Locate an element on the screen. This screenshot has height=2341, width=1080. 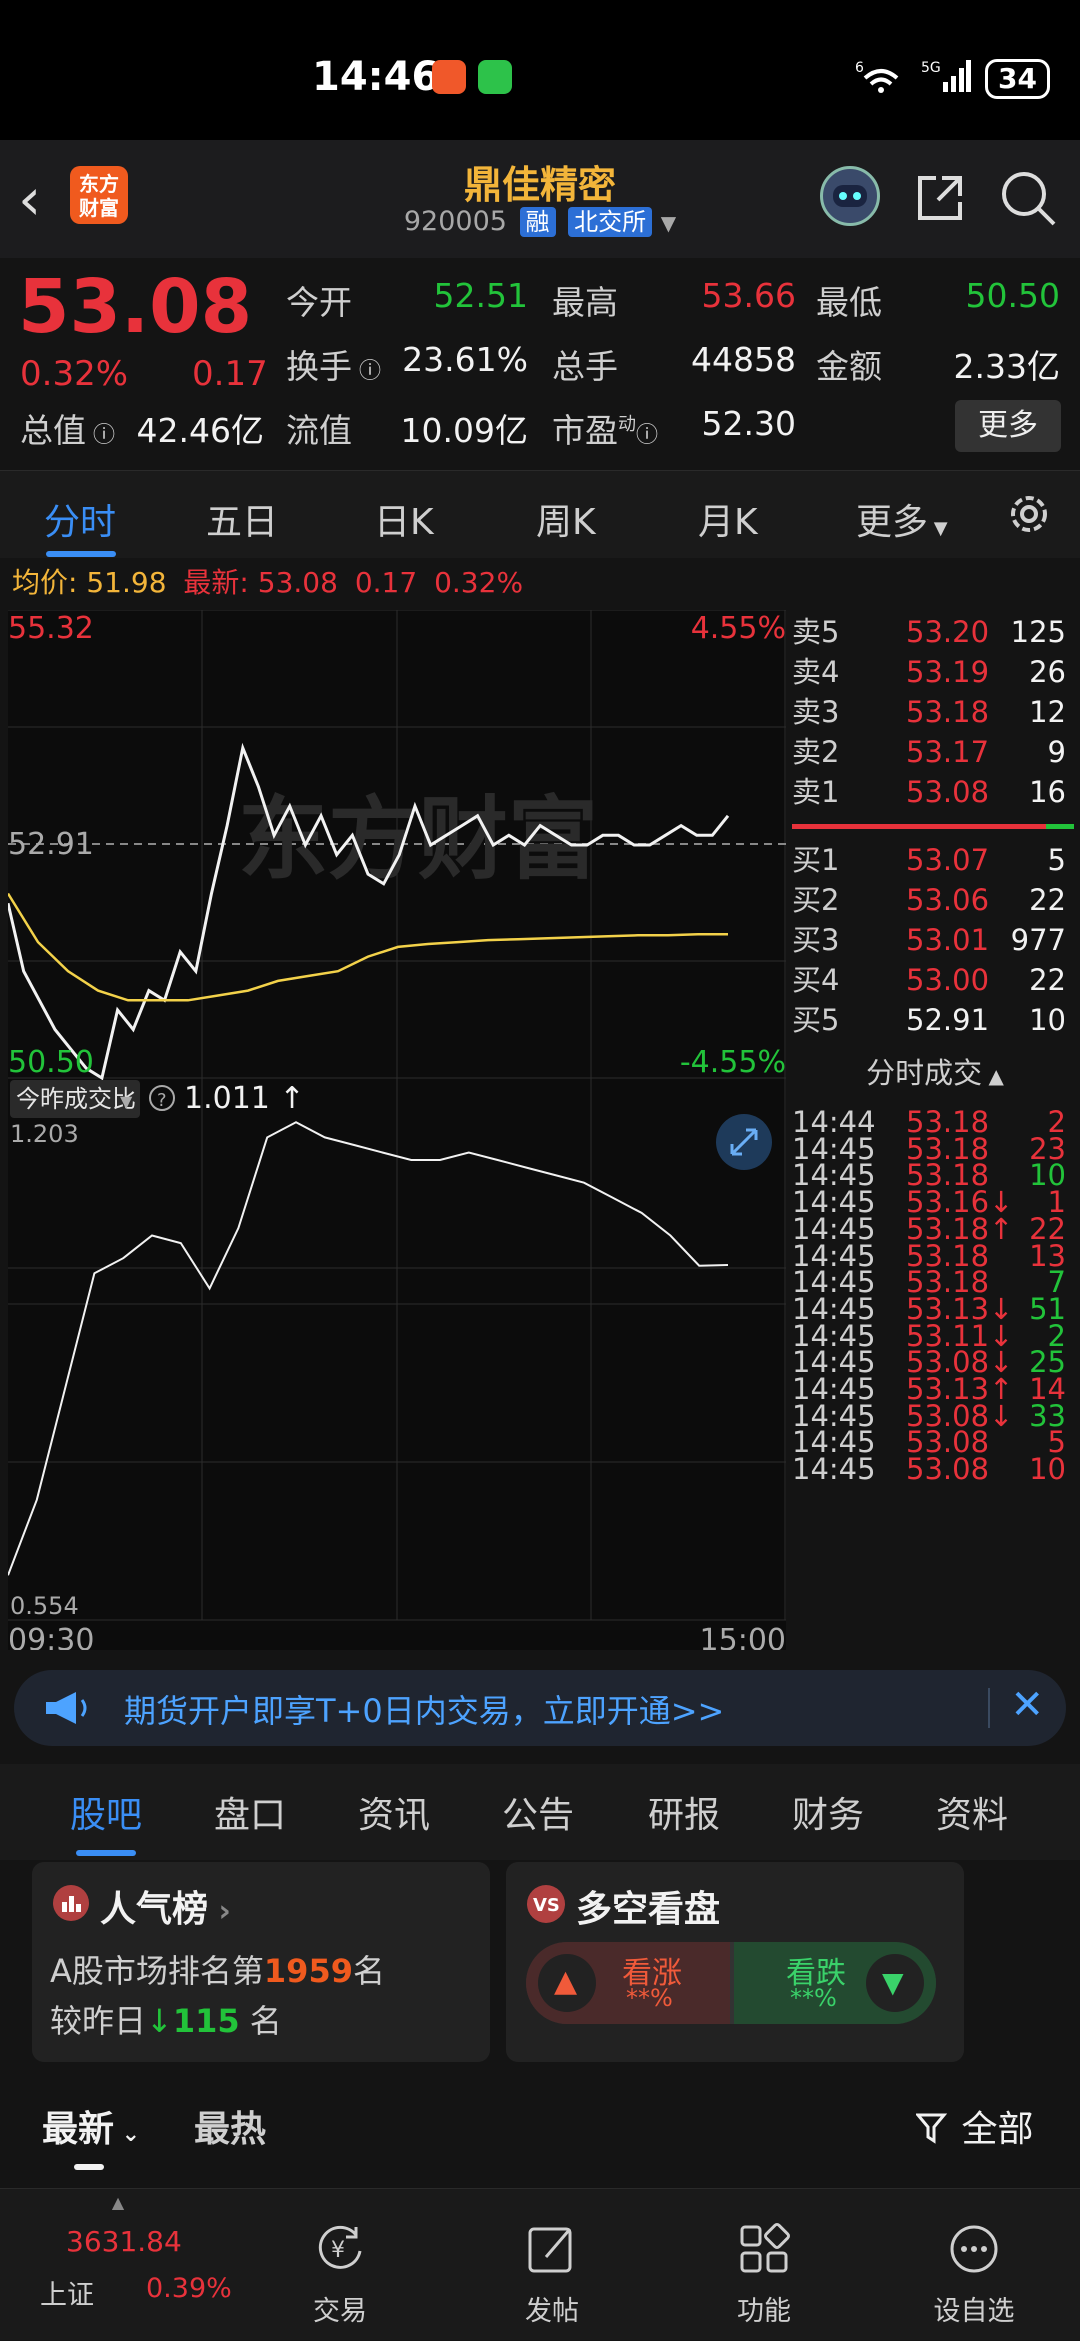
bearish-button: 看跌 **% ▼ is located at coordinates (835, 1983).